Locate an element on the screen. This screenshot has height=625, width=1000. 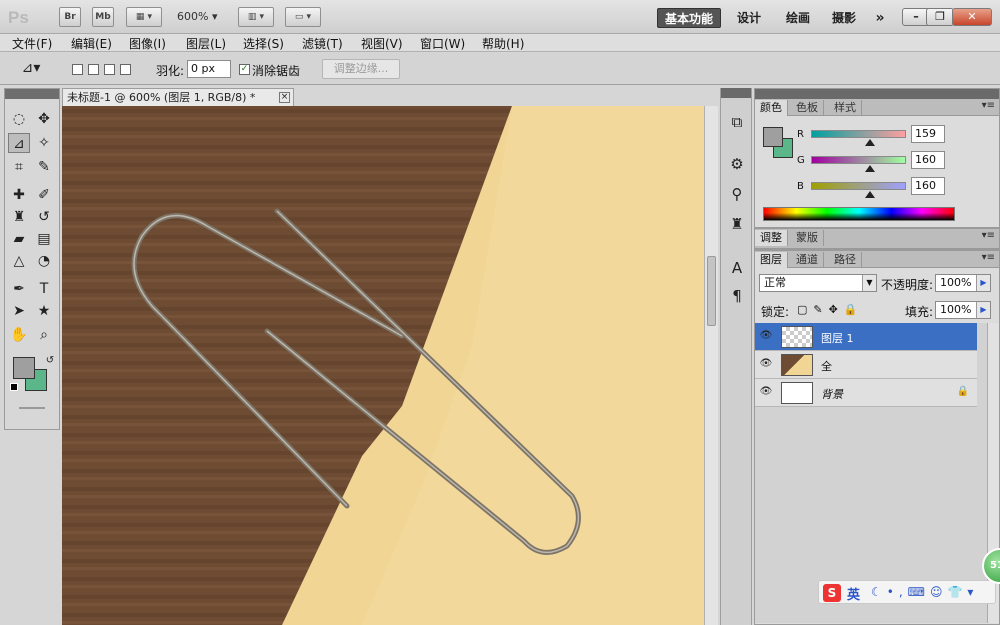
color-panel-topbar is located at coordinates (877, 94).